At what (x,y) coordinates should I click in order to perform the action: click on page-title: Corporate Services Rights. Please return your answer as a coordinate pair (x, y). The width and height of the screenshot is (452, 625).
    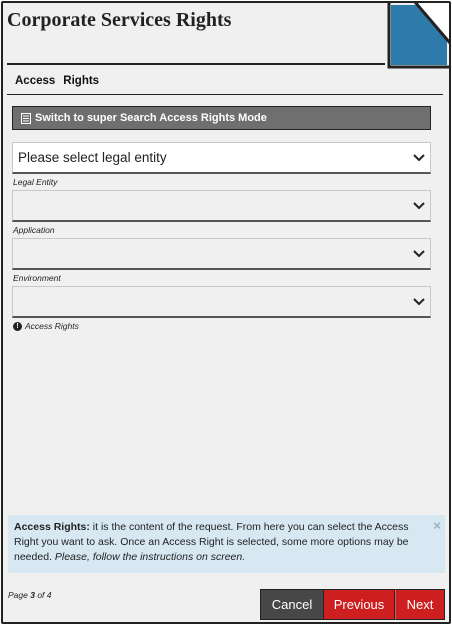
    Looking at the image, I should click on (119, 20).